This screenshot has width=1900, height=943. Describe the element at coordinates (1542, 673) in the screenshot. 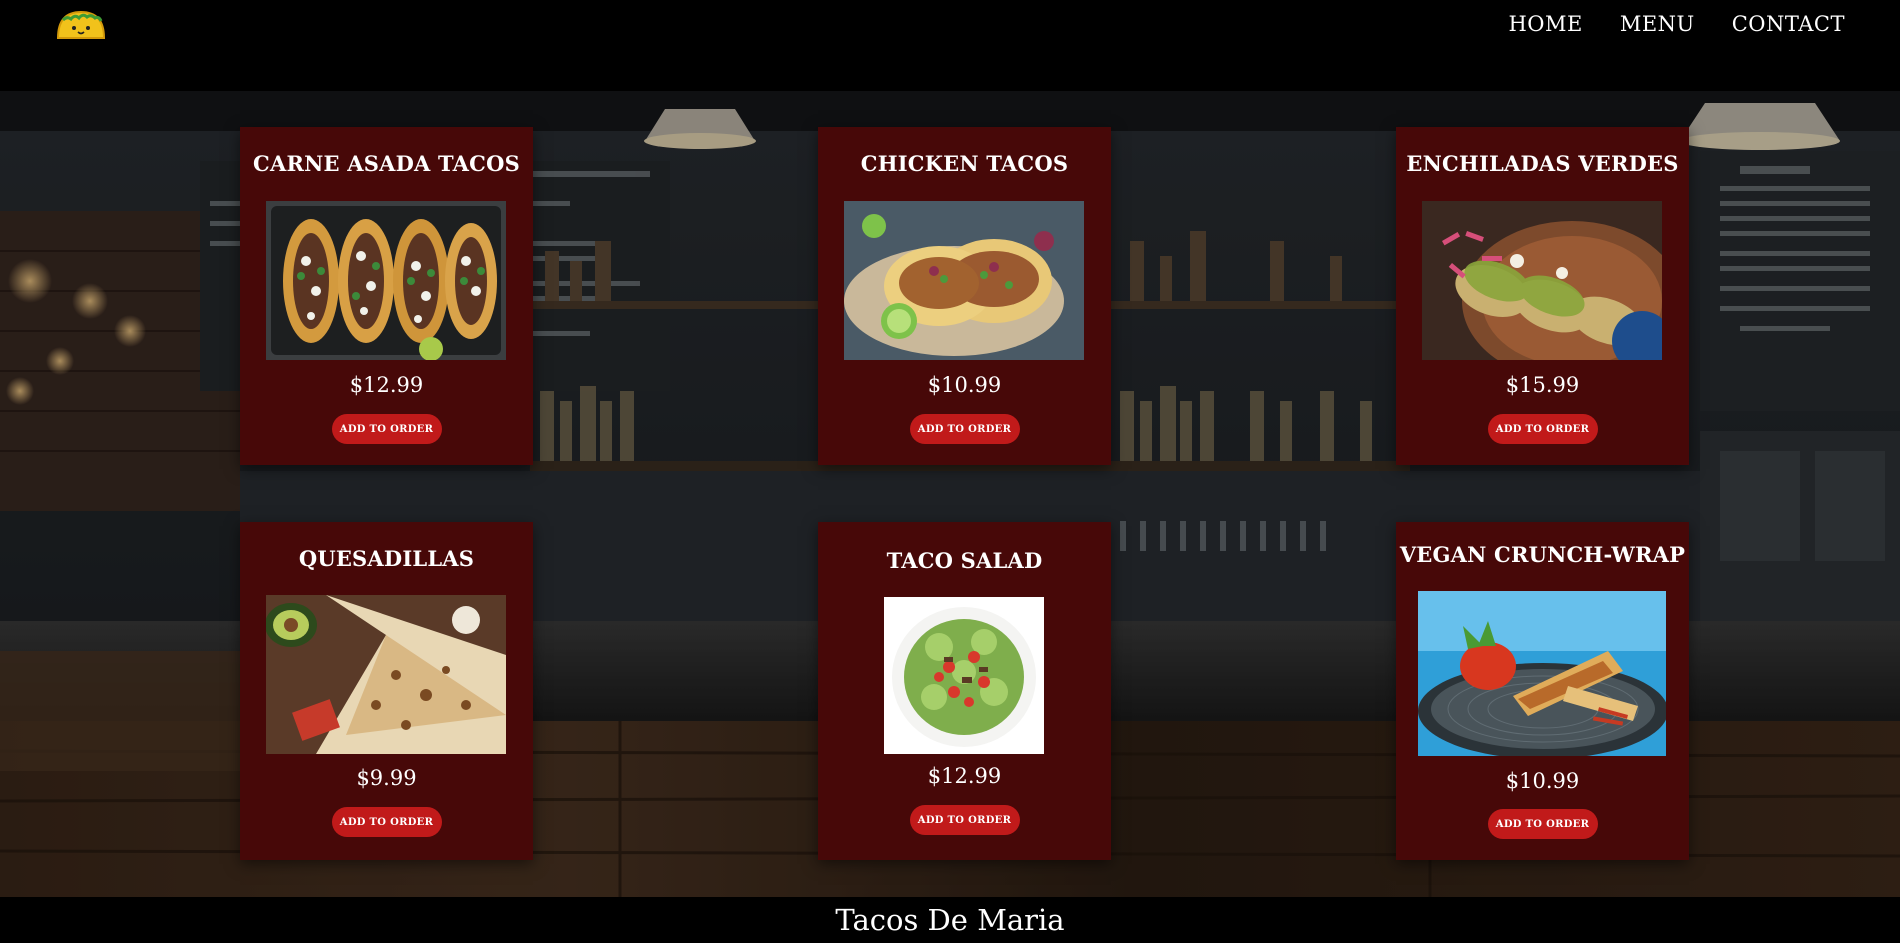

I see `vegan-crunch-wrap-photo` at that location.